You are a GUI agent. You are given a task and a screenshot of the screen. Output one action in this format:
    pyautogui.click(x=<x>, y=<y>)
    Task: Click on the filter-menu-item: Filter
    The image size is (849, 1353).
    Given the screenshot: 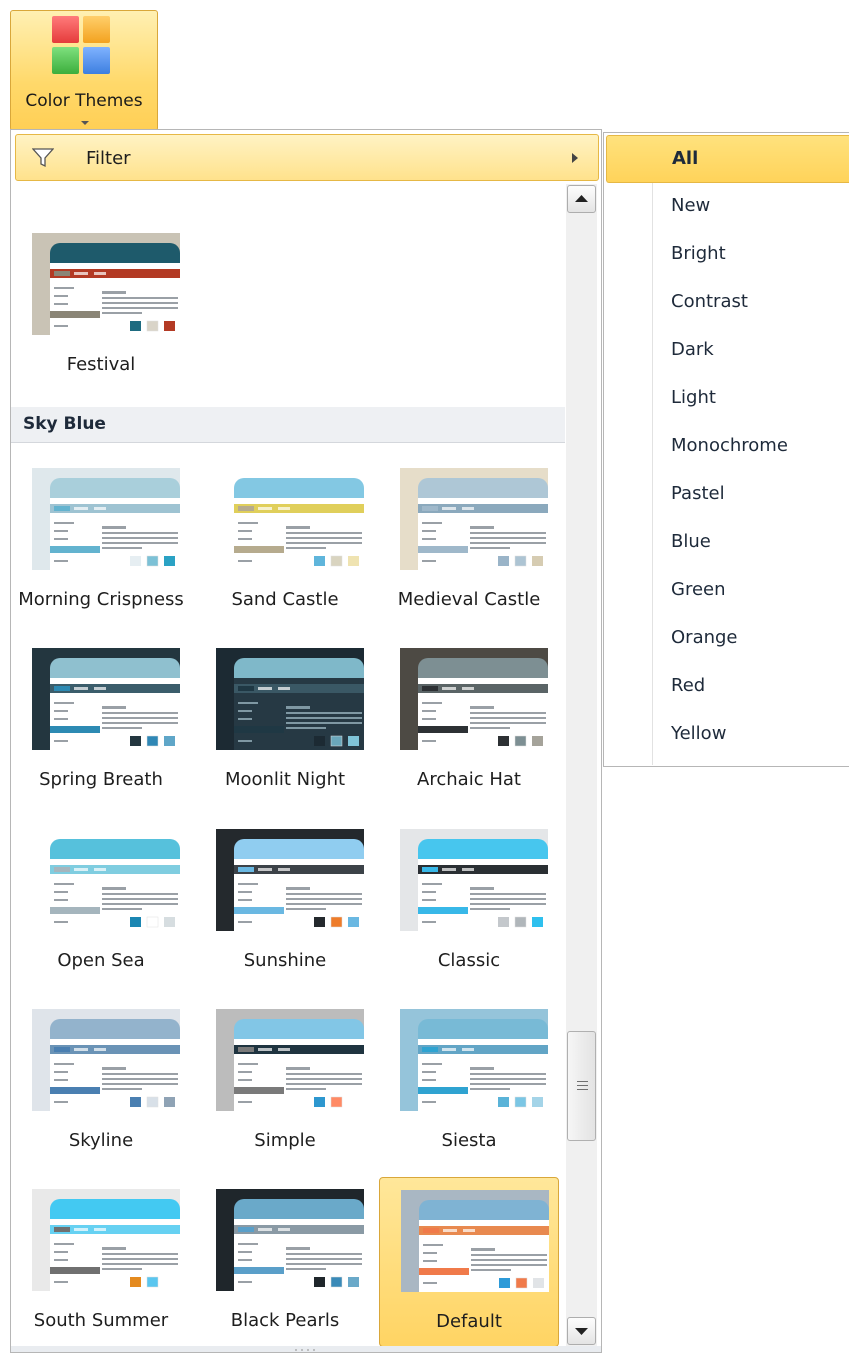 What is the action you would take?
    pyautogui.click(x=307, y=157)
    